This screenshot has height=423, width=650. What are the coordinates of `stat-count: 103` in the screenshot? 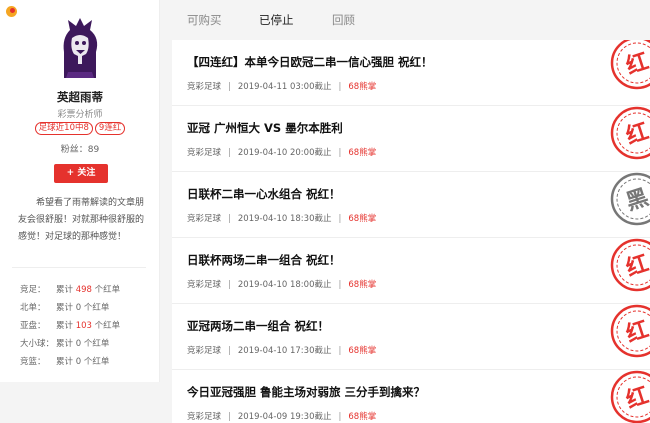 It's located at (83, 326).